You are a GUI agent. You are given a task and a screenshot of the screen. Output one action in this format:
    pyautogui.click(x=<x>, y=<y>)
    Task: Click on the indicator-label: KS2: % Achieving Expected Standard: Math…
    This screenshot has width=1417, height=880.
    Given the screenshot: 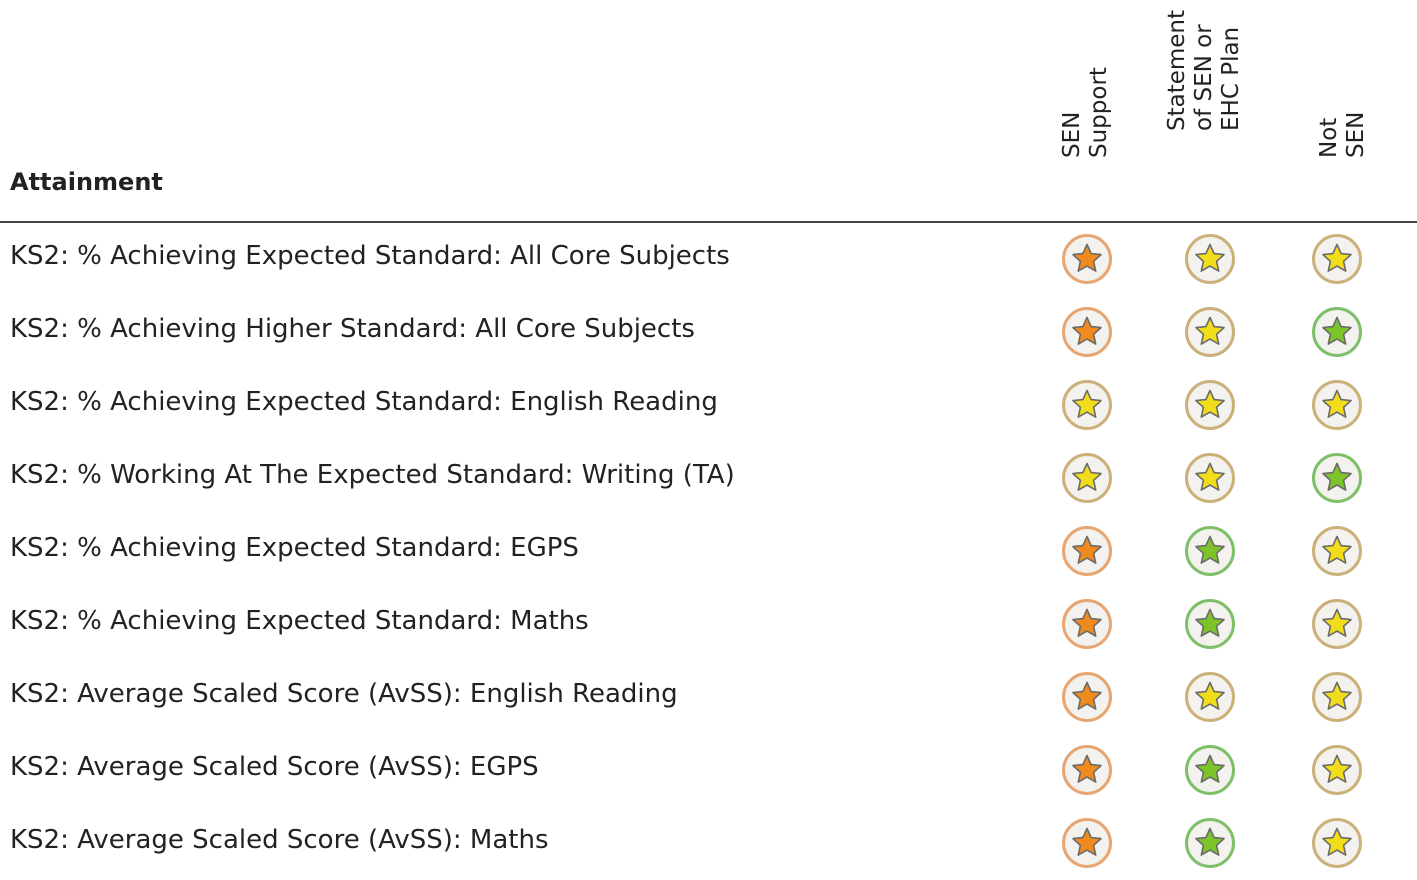 What is the action you would take?
    pyautogui.click(x=299, y=621)
    